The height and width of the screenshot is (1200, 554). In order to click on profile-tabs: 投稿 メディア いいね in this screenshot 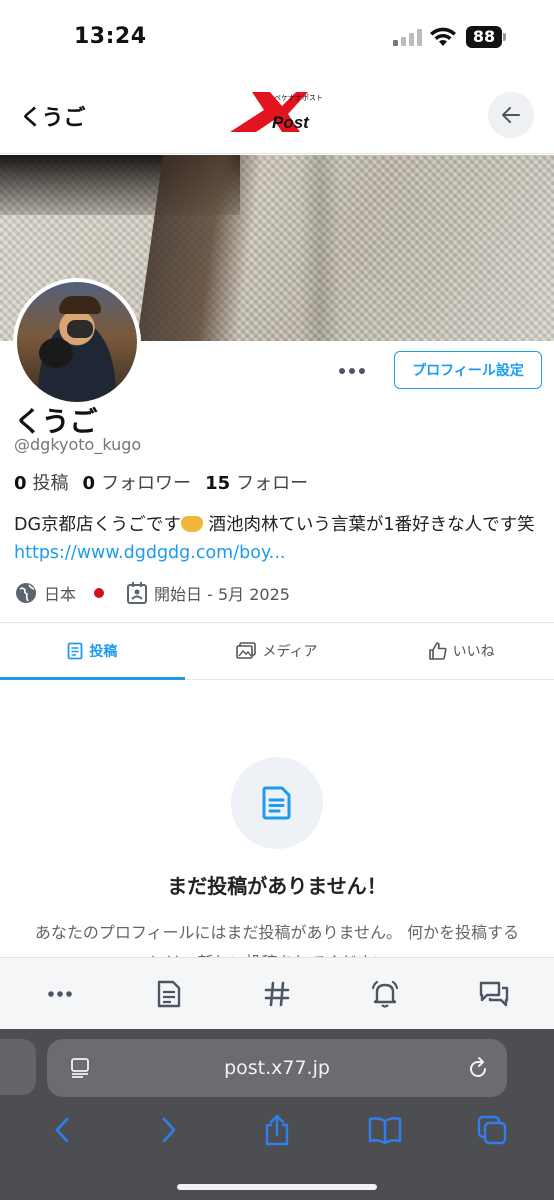, I will do `click(277, 651)`.